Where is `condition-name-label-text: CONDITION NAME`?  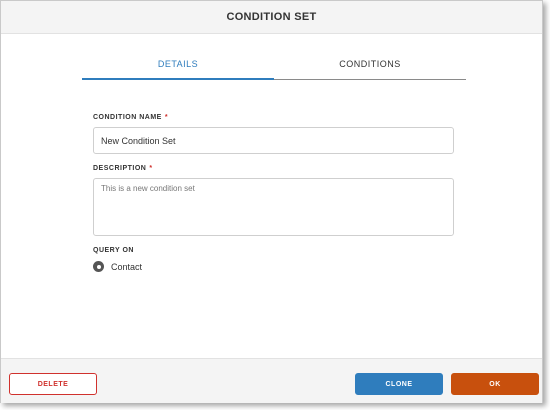
condition-name-label-text: CONDITION NAME is located at coordinates (127, 117).